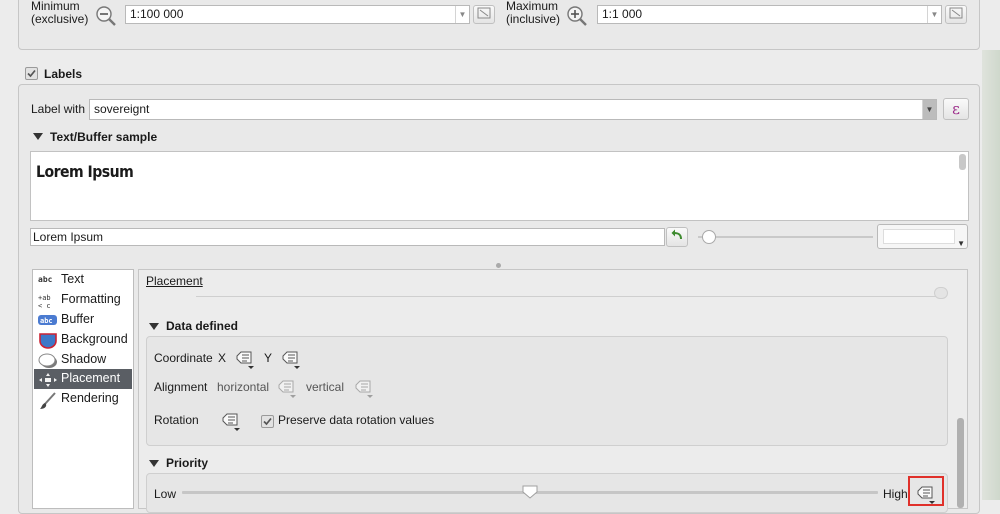  Describe the element at coordinates (287, 388) in the screenshot. I see `data-defined-horizontal-icon` at that location.